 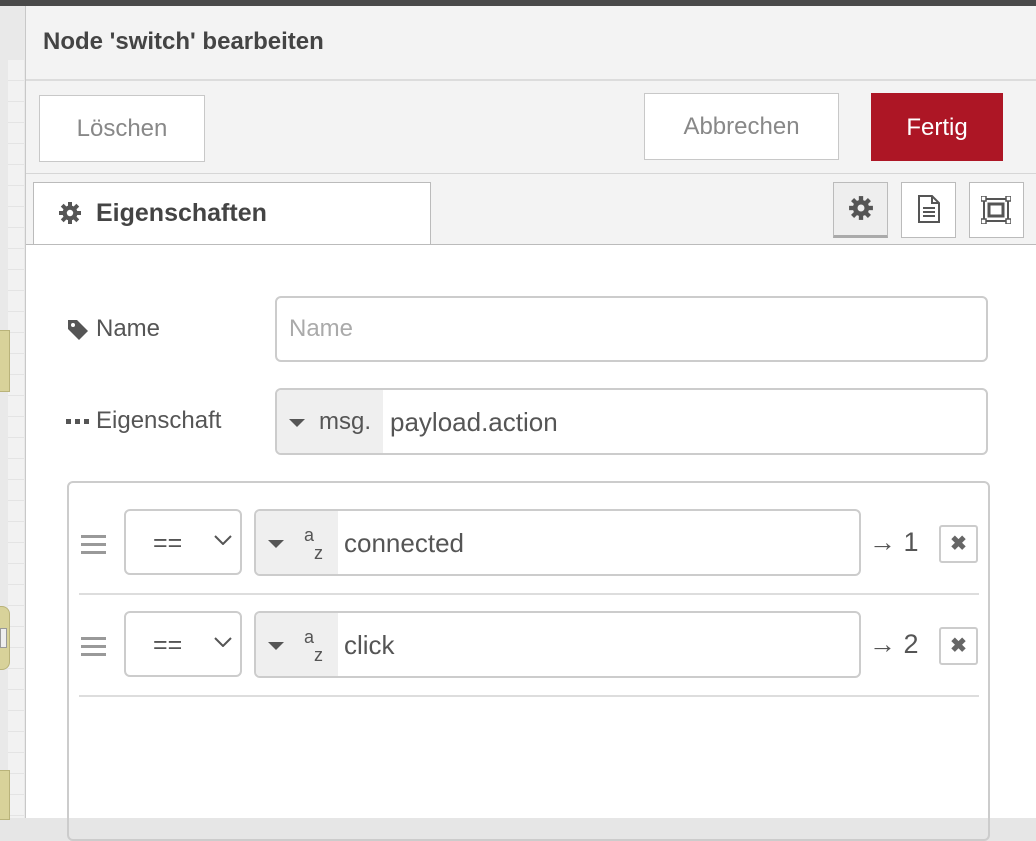 I want to click on rule-value: connected, so click(x=404, y=543).